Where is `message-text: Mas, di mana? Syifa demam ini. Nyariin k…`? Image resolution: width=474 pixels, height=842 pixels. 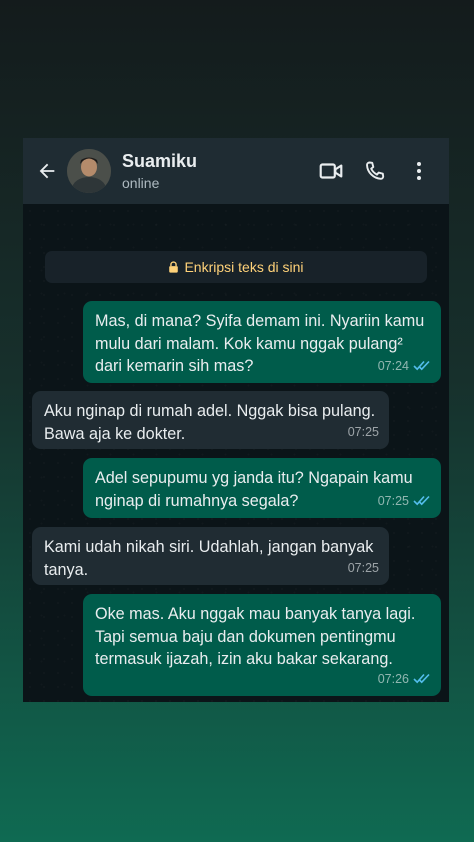
message-text: Mas, di mana? Syifa demam ini. Nyariin k… is located at coordinates (260, 343).